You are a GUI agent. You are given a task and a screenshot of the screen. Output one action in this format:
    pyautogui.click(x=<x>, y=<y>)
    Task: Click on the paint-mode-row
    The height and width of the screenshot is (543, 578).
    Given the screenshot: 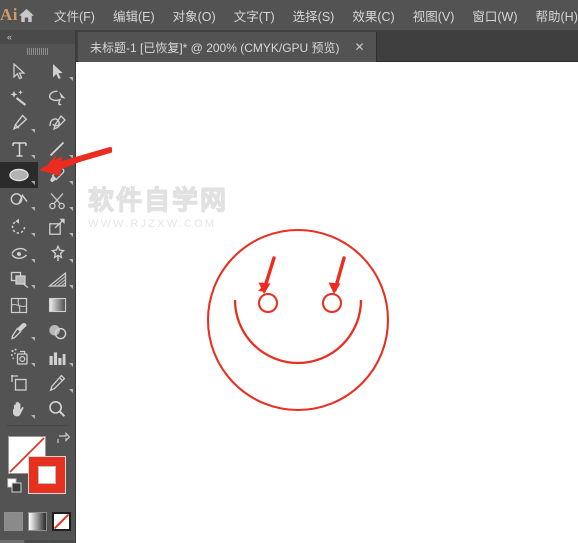 What is the action you would take?
    pyautogui.click(x=37, y=521)
    